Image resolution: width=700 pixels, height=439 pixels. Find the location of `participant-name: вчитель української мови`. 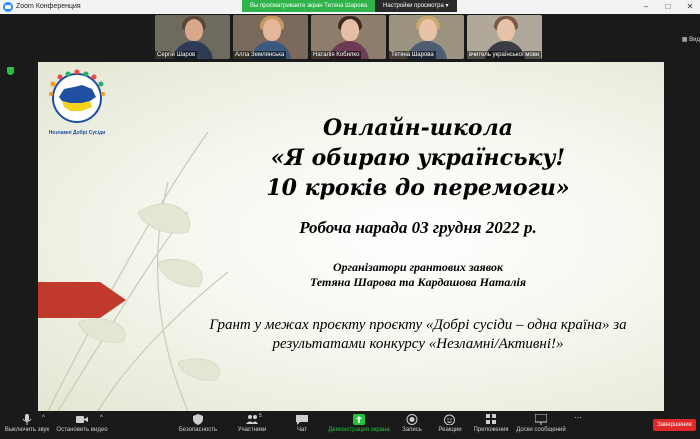

participant-name: вчитель української мови is located at coordinates (504, 55).